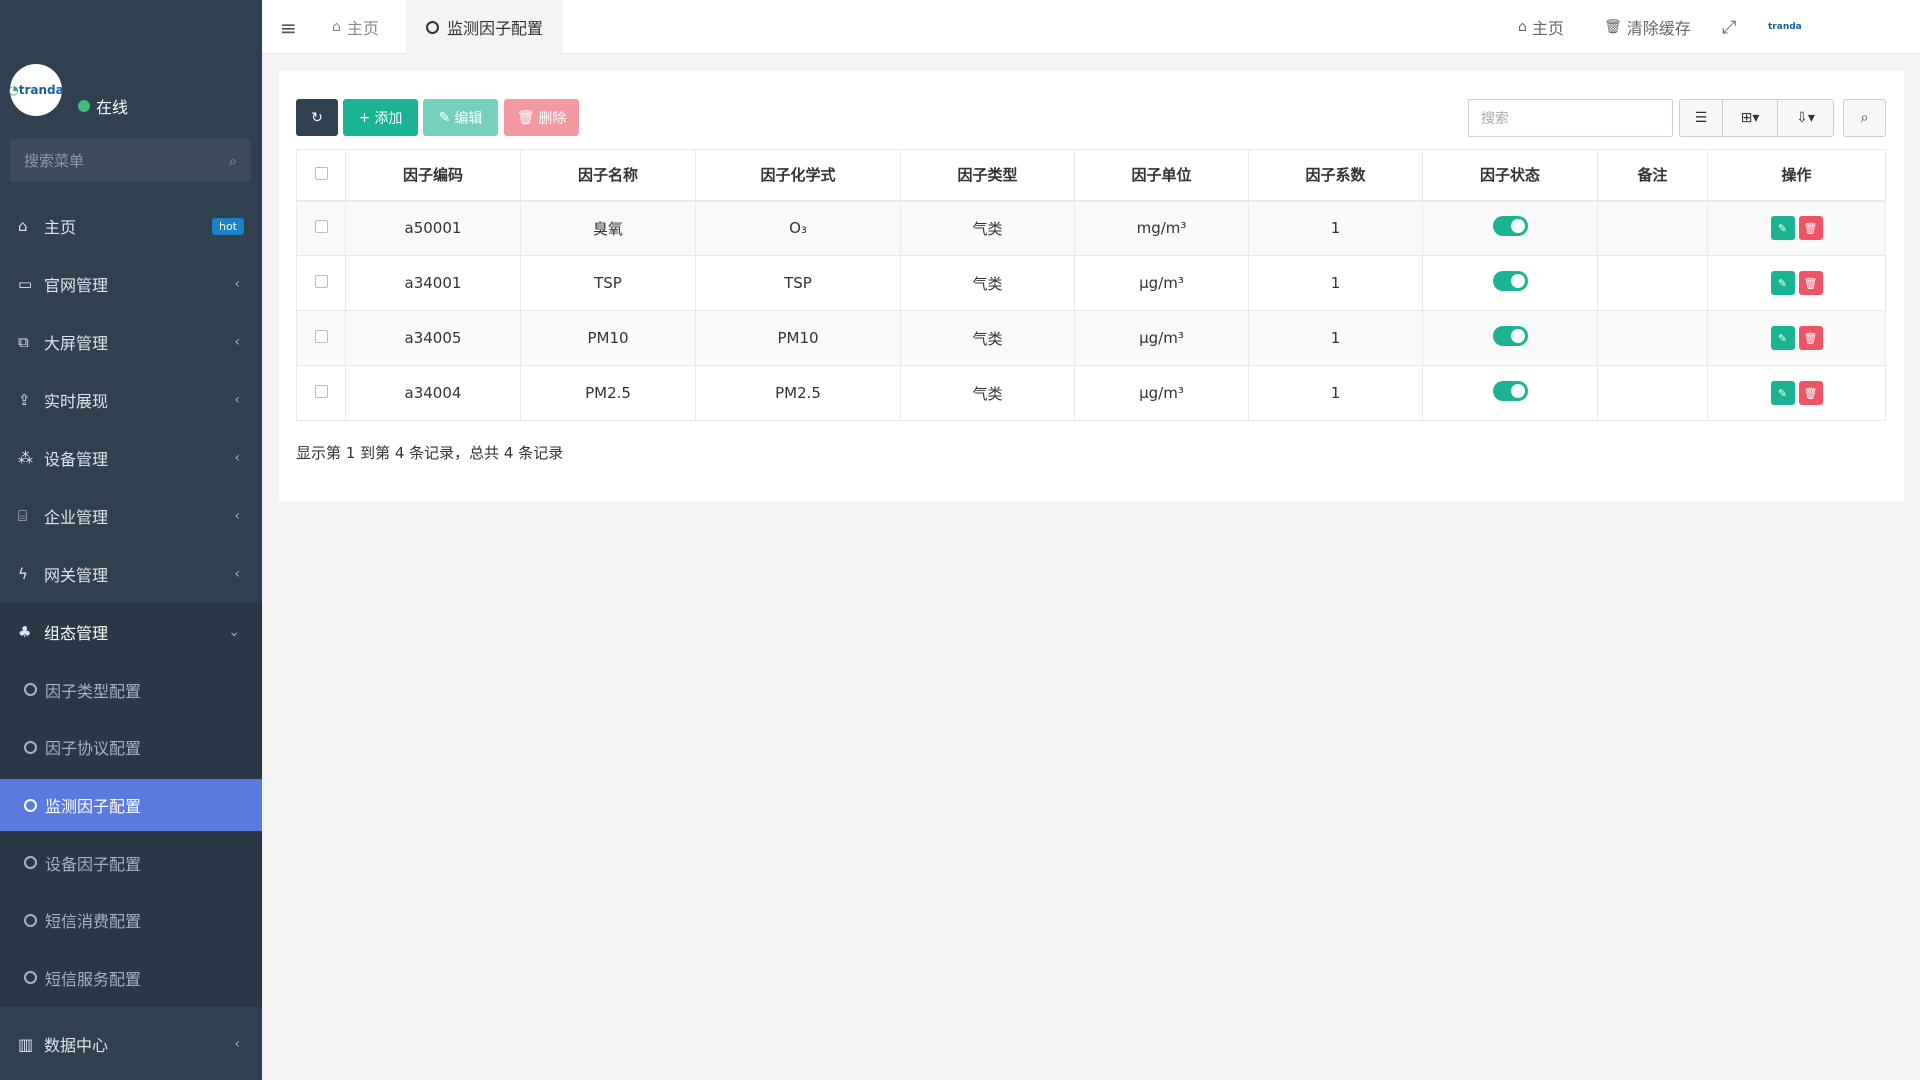 The height and width of the screenshot is (1080, 1920). I want to click on tab-home: ⌂ 主页, so click(355, 27).